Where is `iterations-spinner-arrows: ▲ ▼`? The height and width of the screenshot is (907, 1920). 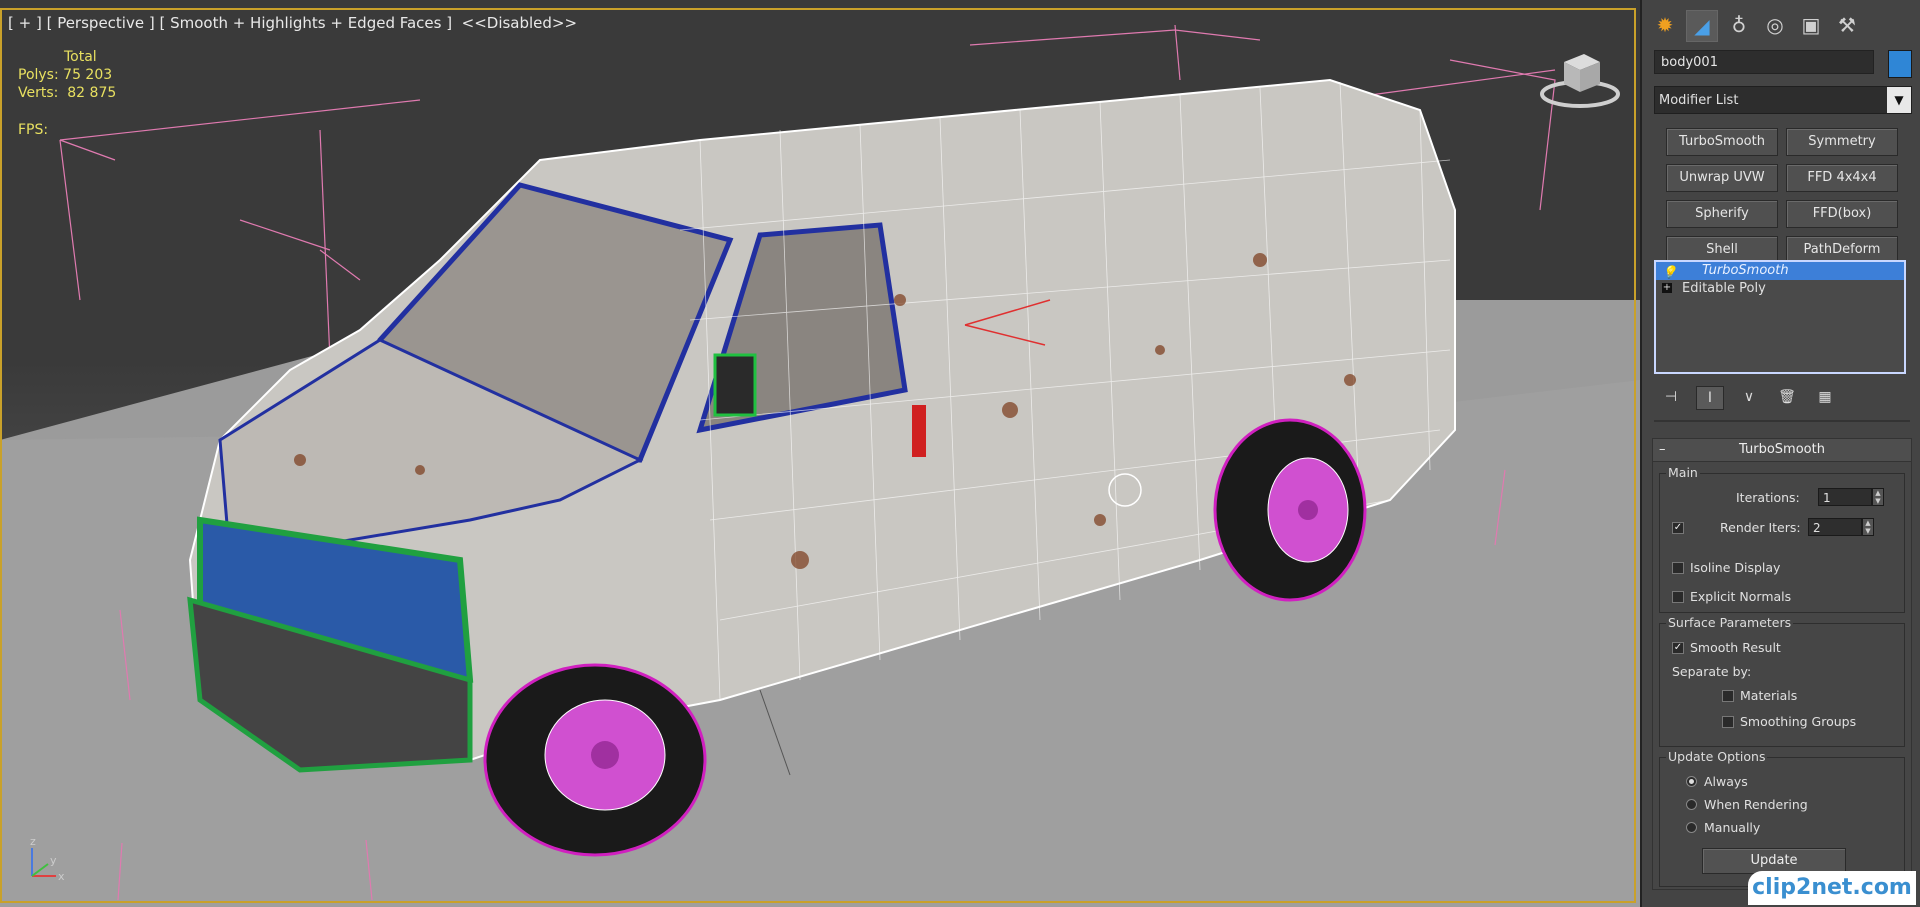 iterations-spinner-arrows: ▲ ▼ is located at coordinates (1878, 497).